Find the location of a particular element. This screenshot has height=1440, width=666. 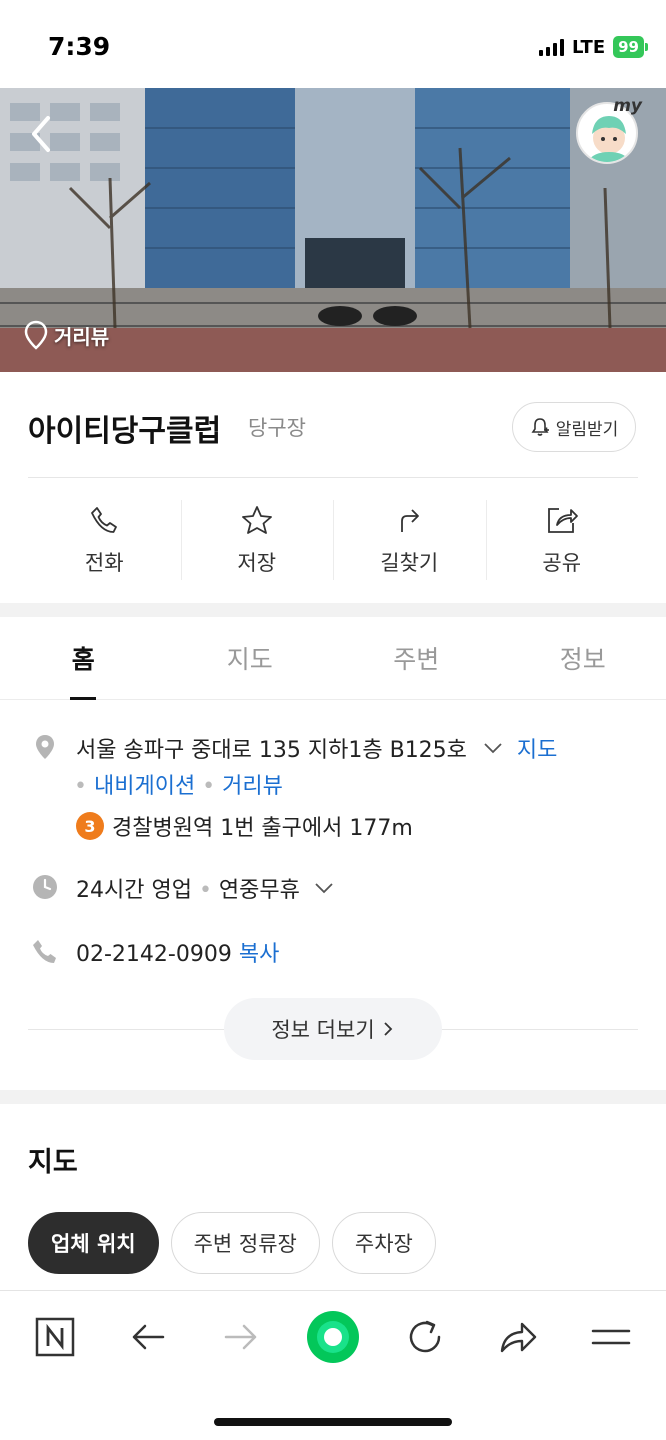

more-info-label: 정보 더보기 is located at coordinates (323, 1030).